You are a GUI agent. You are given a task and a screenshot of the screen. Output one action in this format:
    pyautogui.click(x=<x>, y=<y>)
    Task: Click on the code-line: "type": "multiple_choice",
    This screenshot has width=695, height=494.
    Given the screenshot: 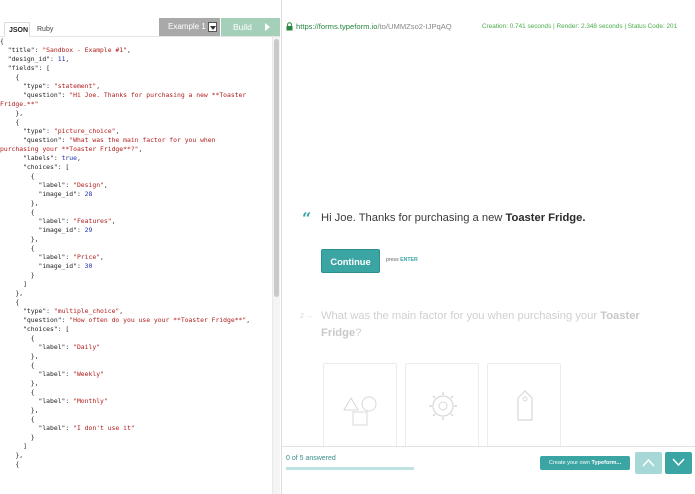 What is the action you would take?
    pyautogui.click(x=136, y=311)
    